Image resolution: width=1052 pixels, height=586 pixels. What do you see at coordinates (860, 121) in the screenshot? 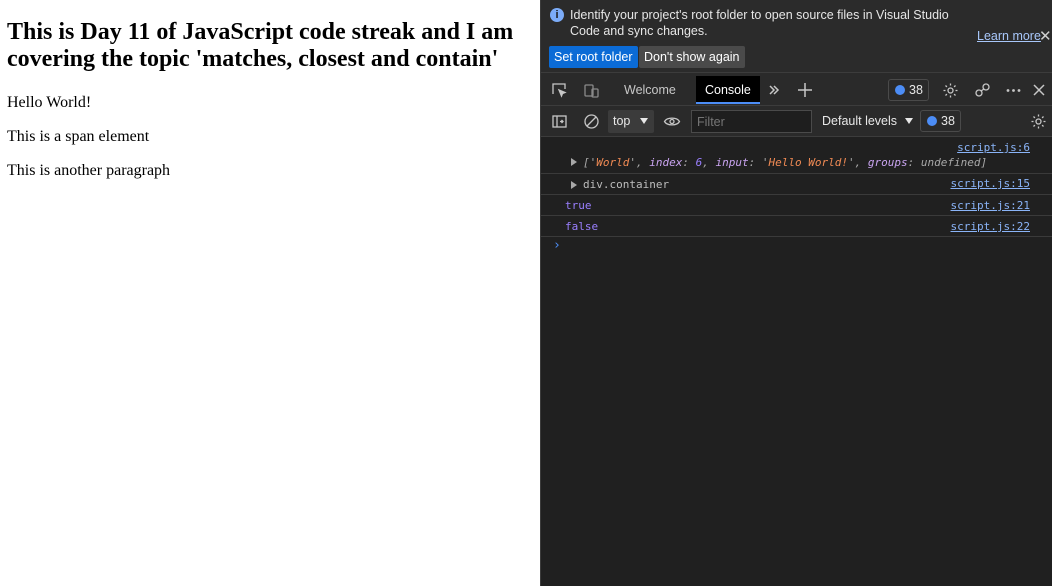
I see `log-levels-label: Default levels` at bounding box center [860, 121].